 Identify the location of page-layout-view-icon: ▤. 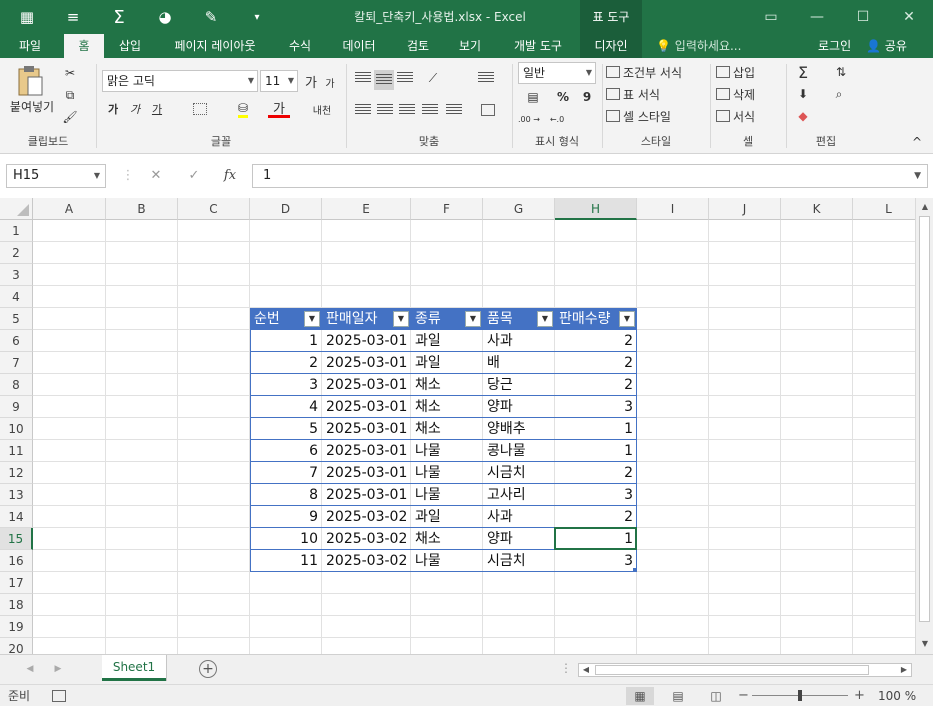
(678, 696).